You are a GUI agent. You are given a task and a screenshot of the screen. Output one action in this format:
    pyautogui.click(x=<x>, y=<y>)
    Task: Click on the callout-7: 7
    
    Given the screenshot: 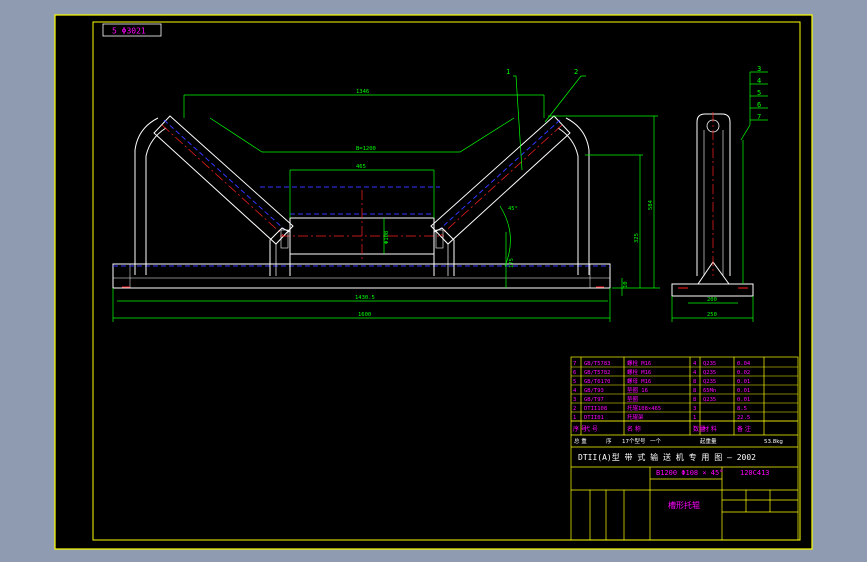 What is the action you would take?
    pyautogui.click(x=759, y=117)
    